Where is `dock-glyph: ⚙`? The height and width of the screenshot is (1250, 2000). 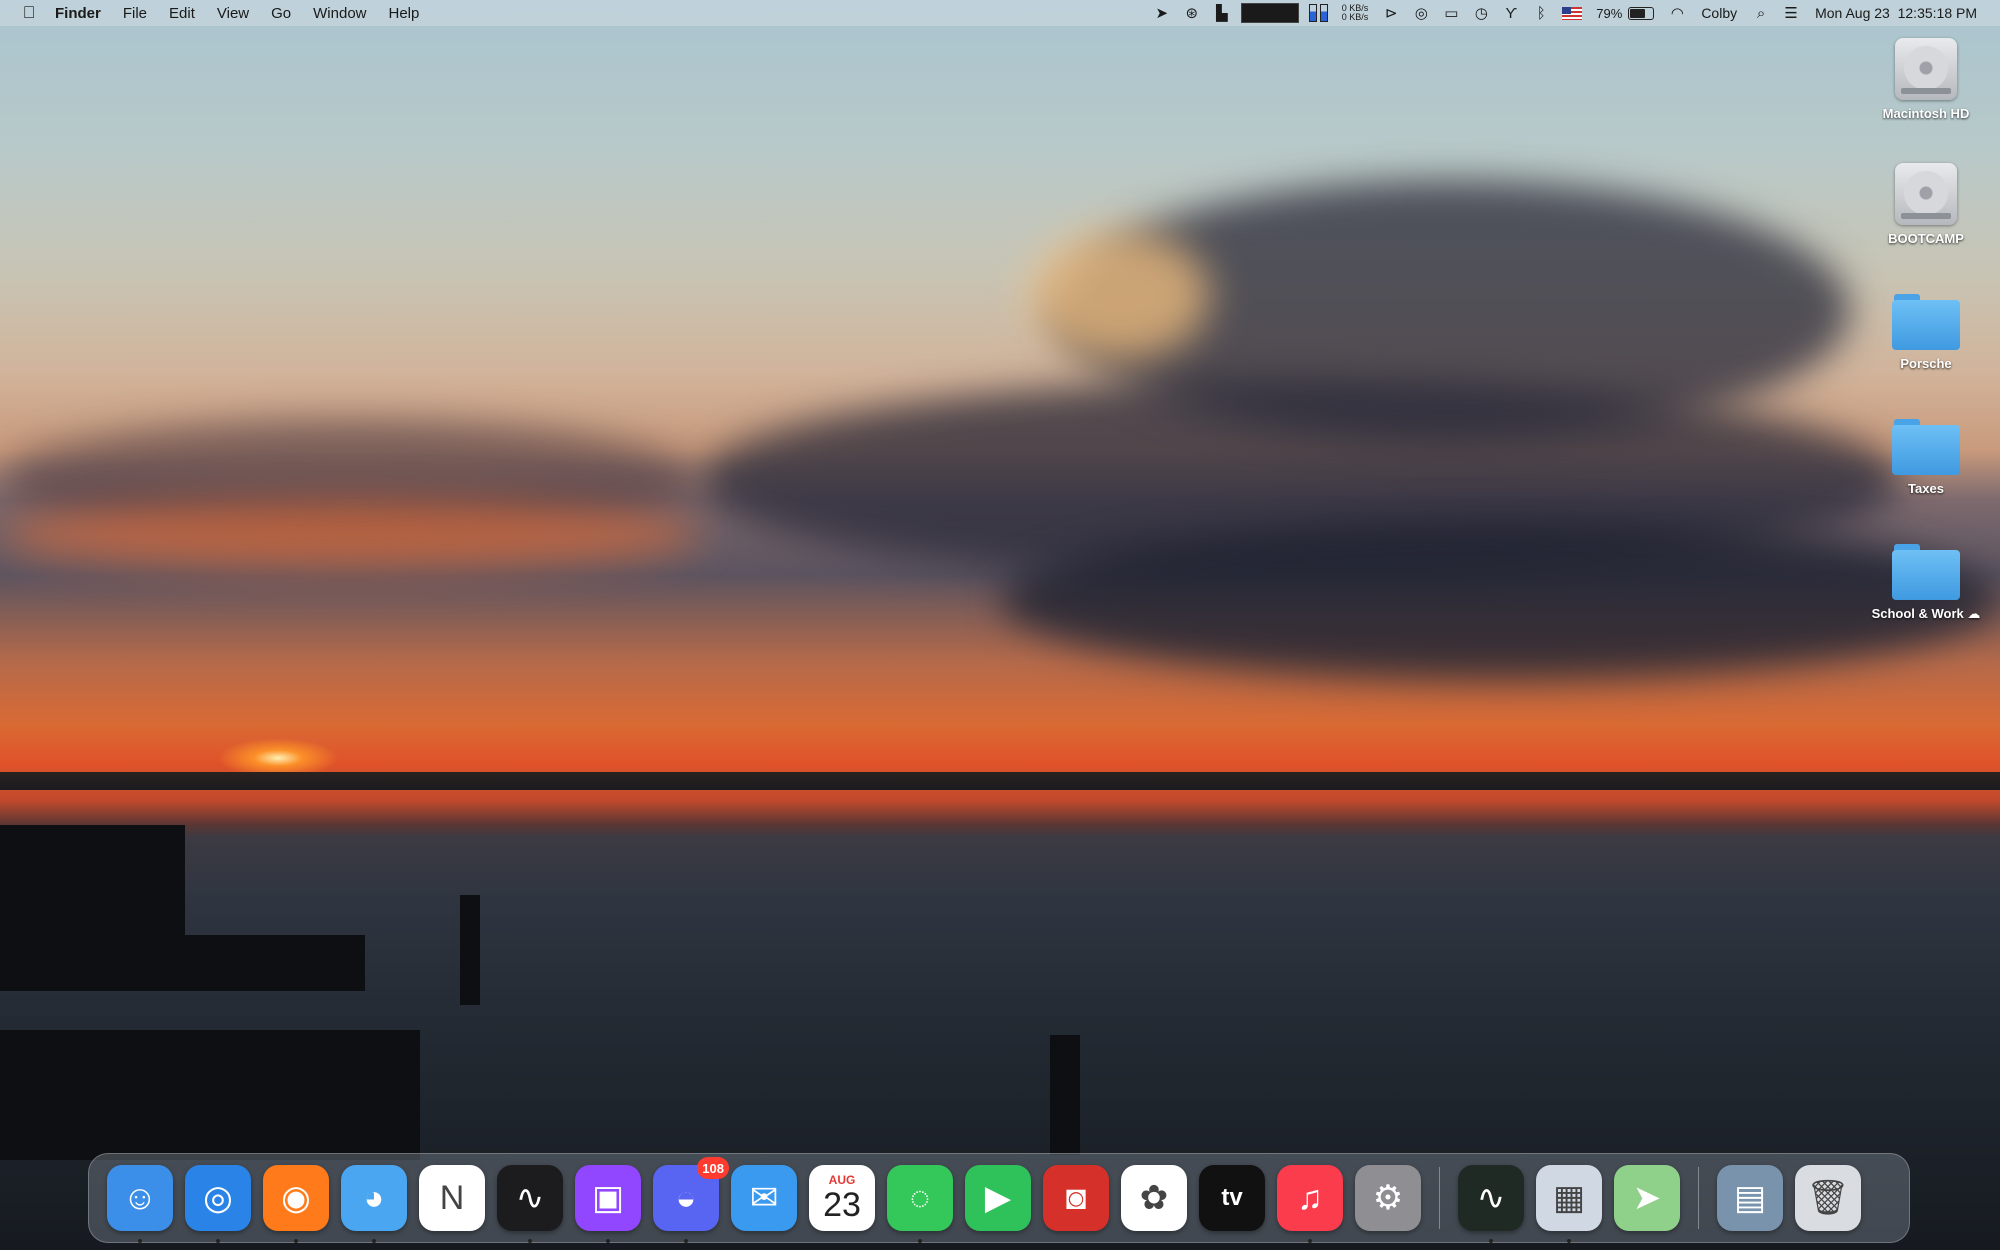 dock-glyph: ⚙ is located at coordinates (1388, 1198).